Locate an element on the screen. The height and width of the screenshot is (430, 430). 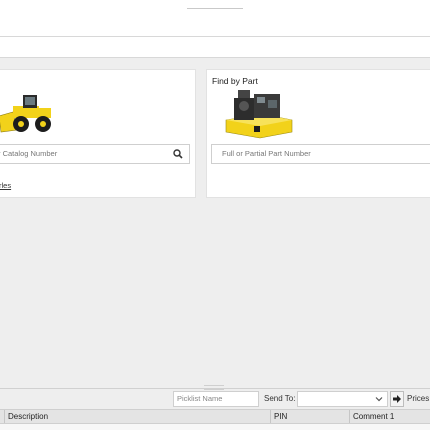
series-link: rles is located at coordinates (5, 185).